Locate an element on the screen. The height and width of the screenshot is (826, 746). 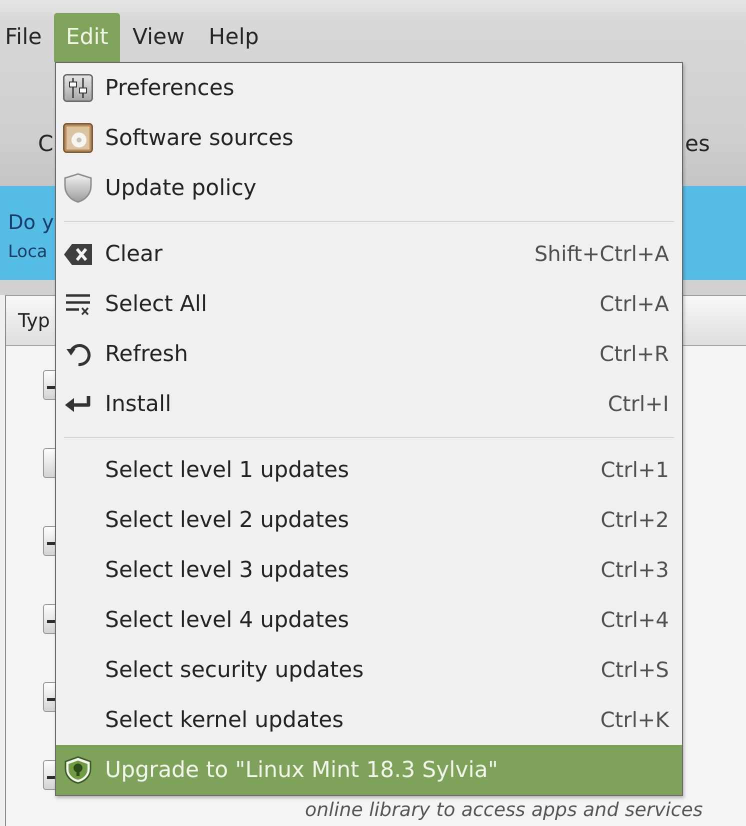
shortcut-text: Ctrl+I is located at coordinates (638, 404).